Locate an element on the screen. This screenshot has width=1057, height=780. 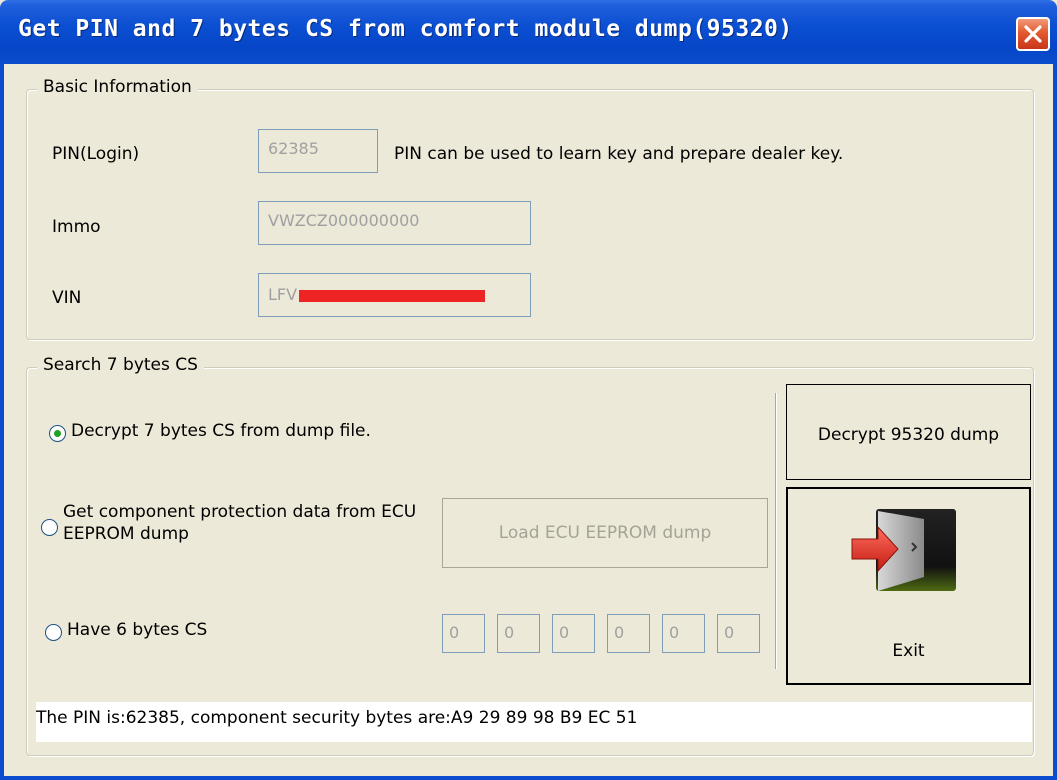
pin-field: 62385 is located at coordinates (318, 151).